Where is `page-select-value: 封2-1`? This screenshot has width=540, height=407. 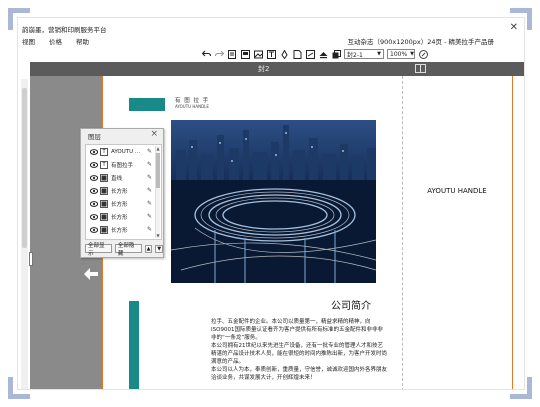 page-select-value: 封2-1 is located at coordinates (355, 55).